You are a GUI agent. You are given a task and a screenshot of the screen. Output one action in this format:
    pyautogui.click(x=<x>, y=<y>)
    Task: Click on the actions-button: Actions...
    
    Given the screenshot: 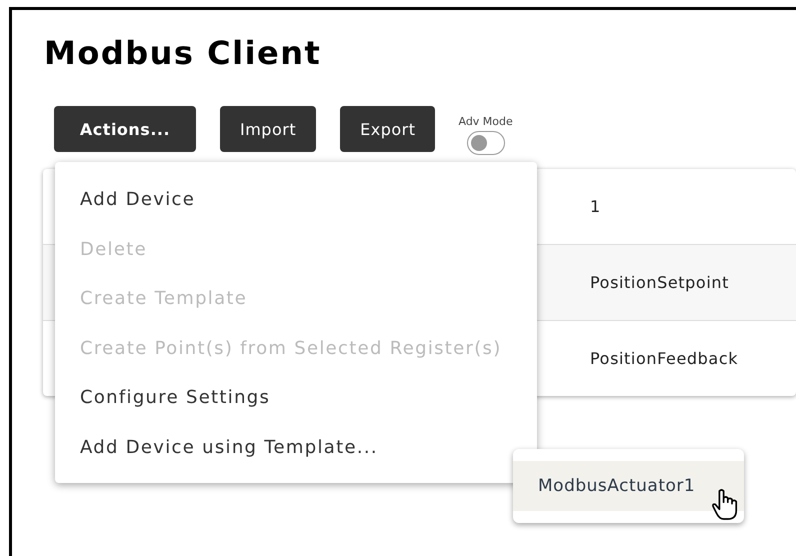 What is the action you would take?
    pyautogui.click(x=125, y=129)
    